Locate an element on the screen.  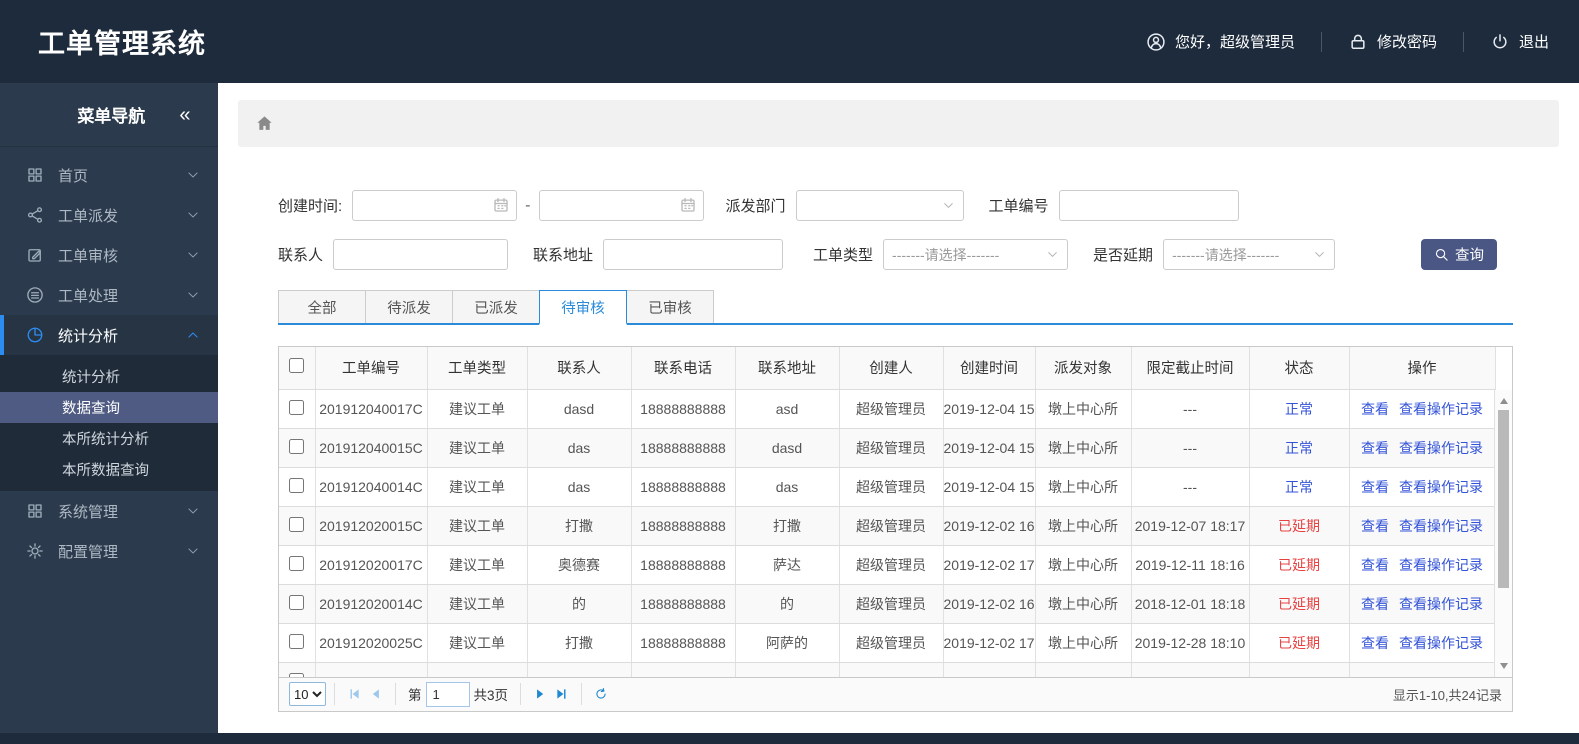
sidebar-item: 系统管理 is located at coordinates (109, 511).